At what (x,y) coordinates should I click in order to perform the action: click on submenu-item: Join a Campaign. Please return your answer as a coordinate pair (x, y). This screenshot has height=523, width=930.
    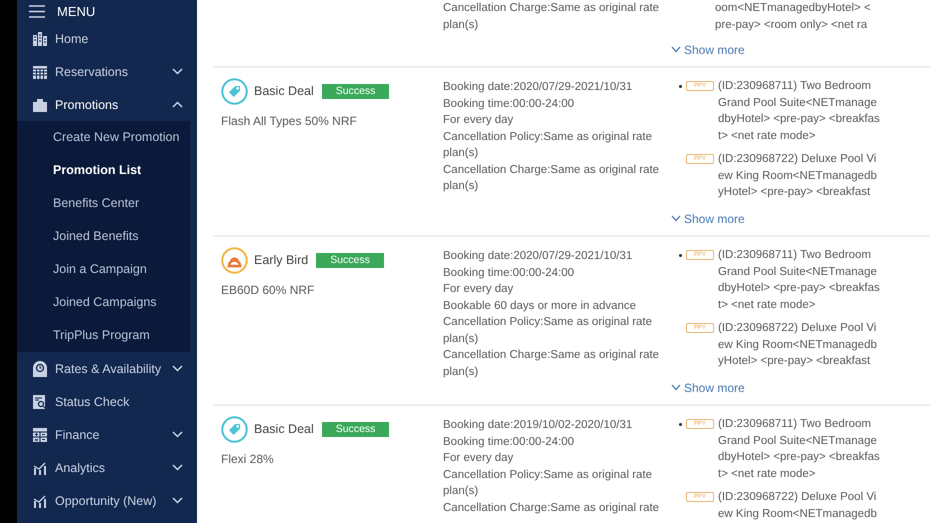
    Looking at the image, I should click on (103, 269).